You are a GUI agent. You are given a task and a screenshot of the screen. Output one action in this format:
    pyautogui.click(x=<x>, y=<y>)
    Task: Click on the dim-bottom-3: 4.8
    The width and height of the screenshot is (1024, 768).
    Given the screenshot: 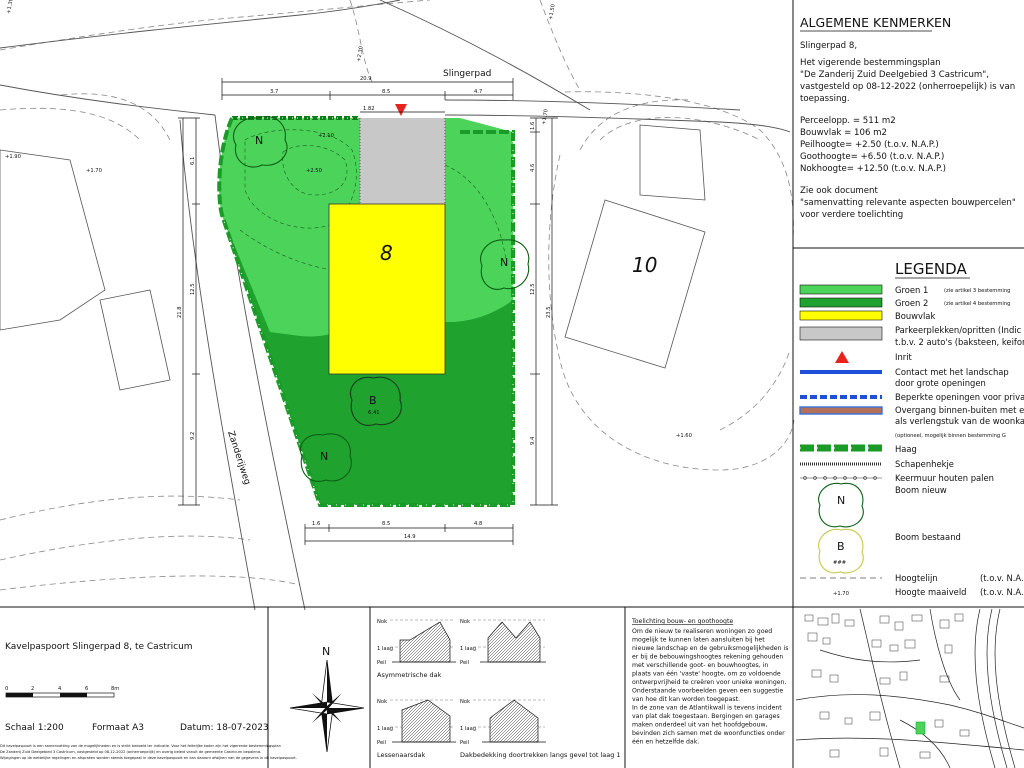 What is the action you would take?
    pyautogui.click(x=478, y=524)
    